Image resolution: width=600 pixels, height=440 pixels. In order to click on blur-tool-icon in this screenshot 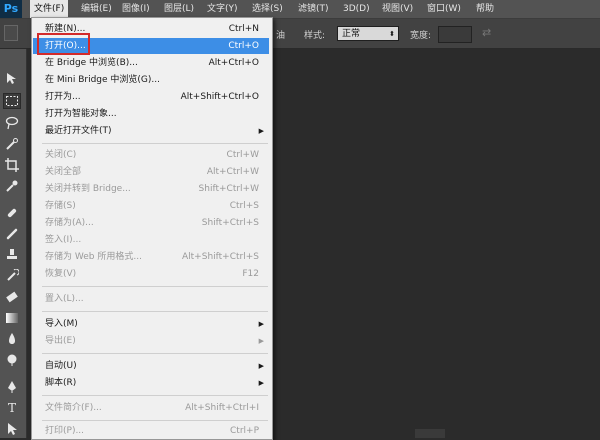, I will do `click(12, 339)`.